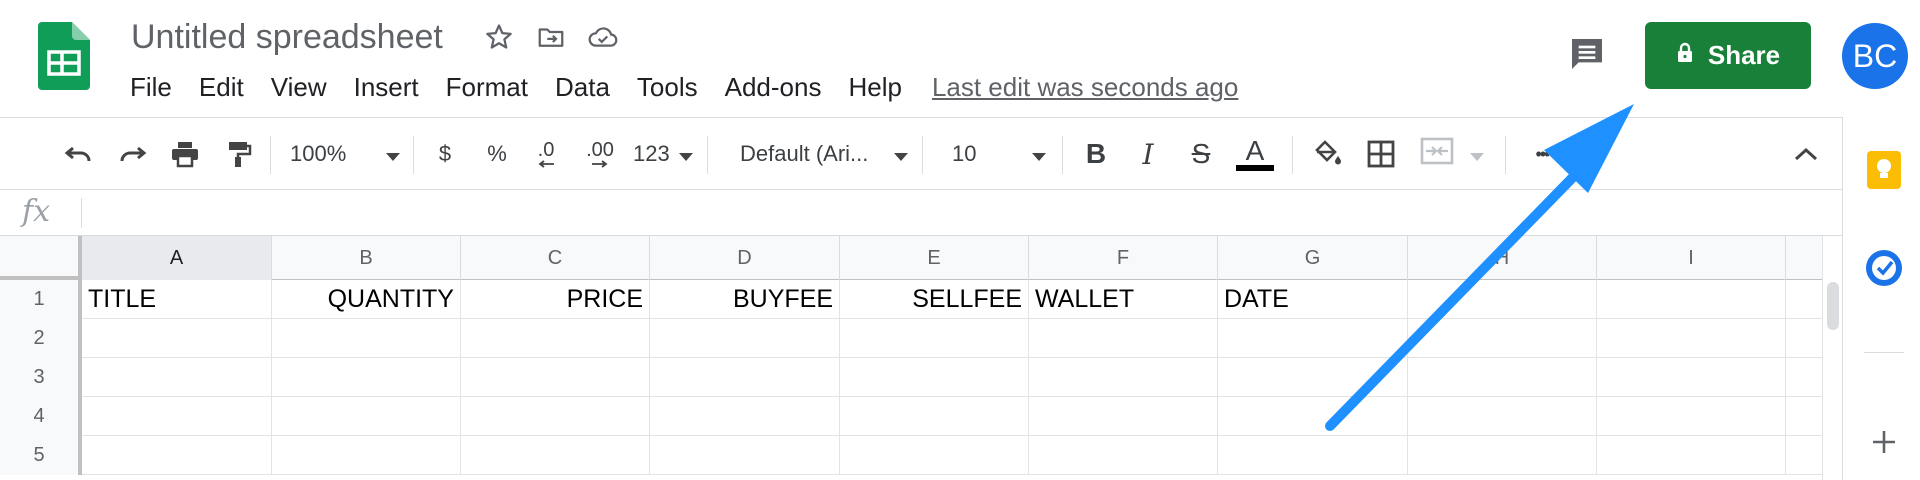 The width and height of the screenshot is (1920, 480). I want to click on cell-e2, so click(934, 338).